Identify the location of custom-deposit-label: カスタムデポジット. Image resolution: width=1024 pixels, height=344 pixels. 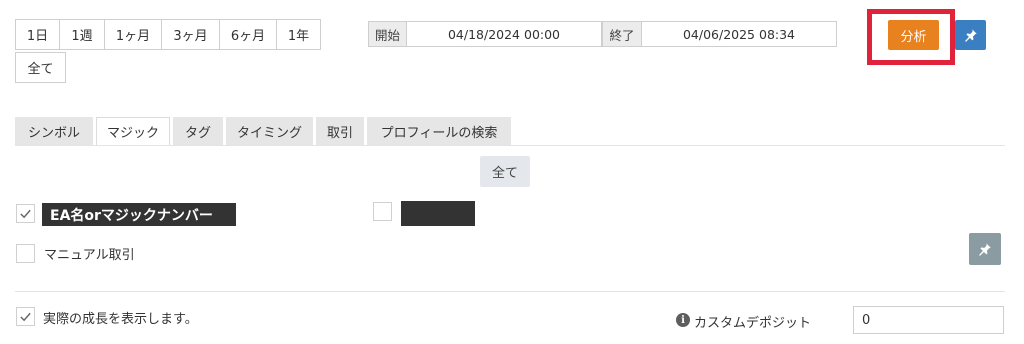
(753, 323).